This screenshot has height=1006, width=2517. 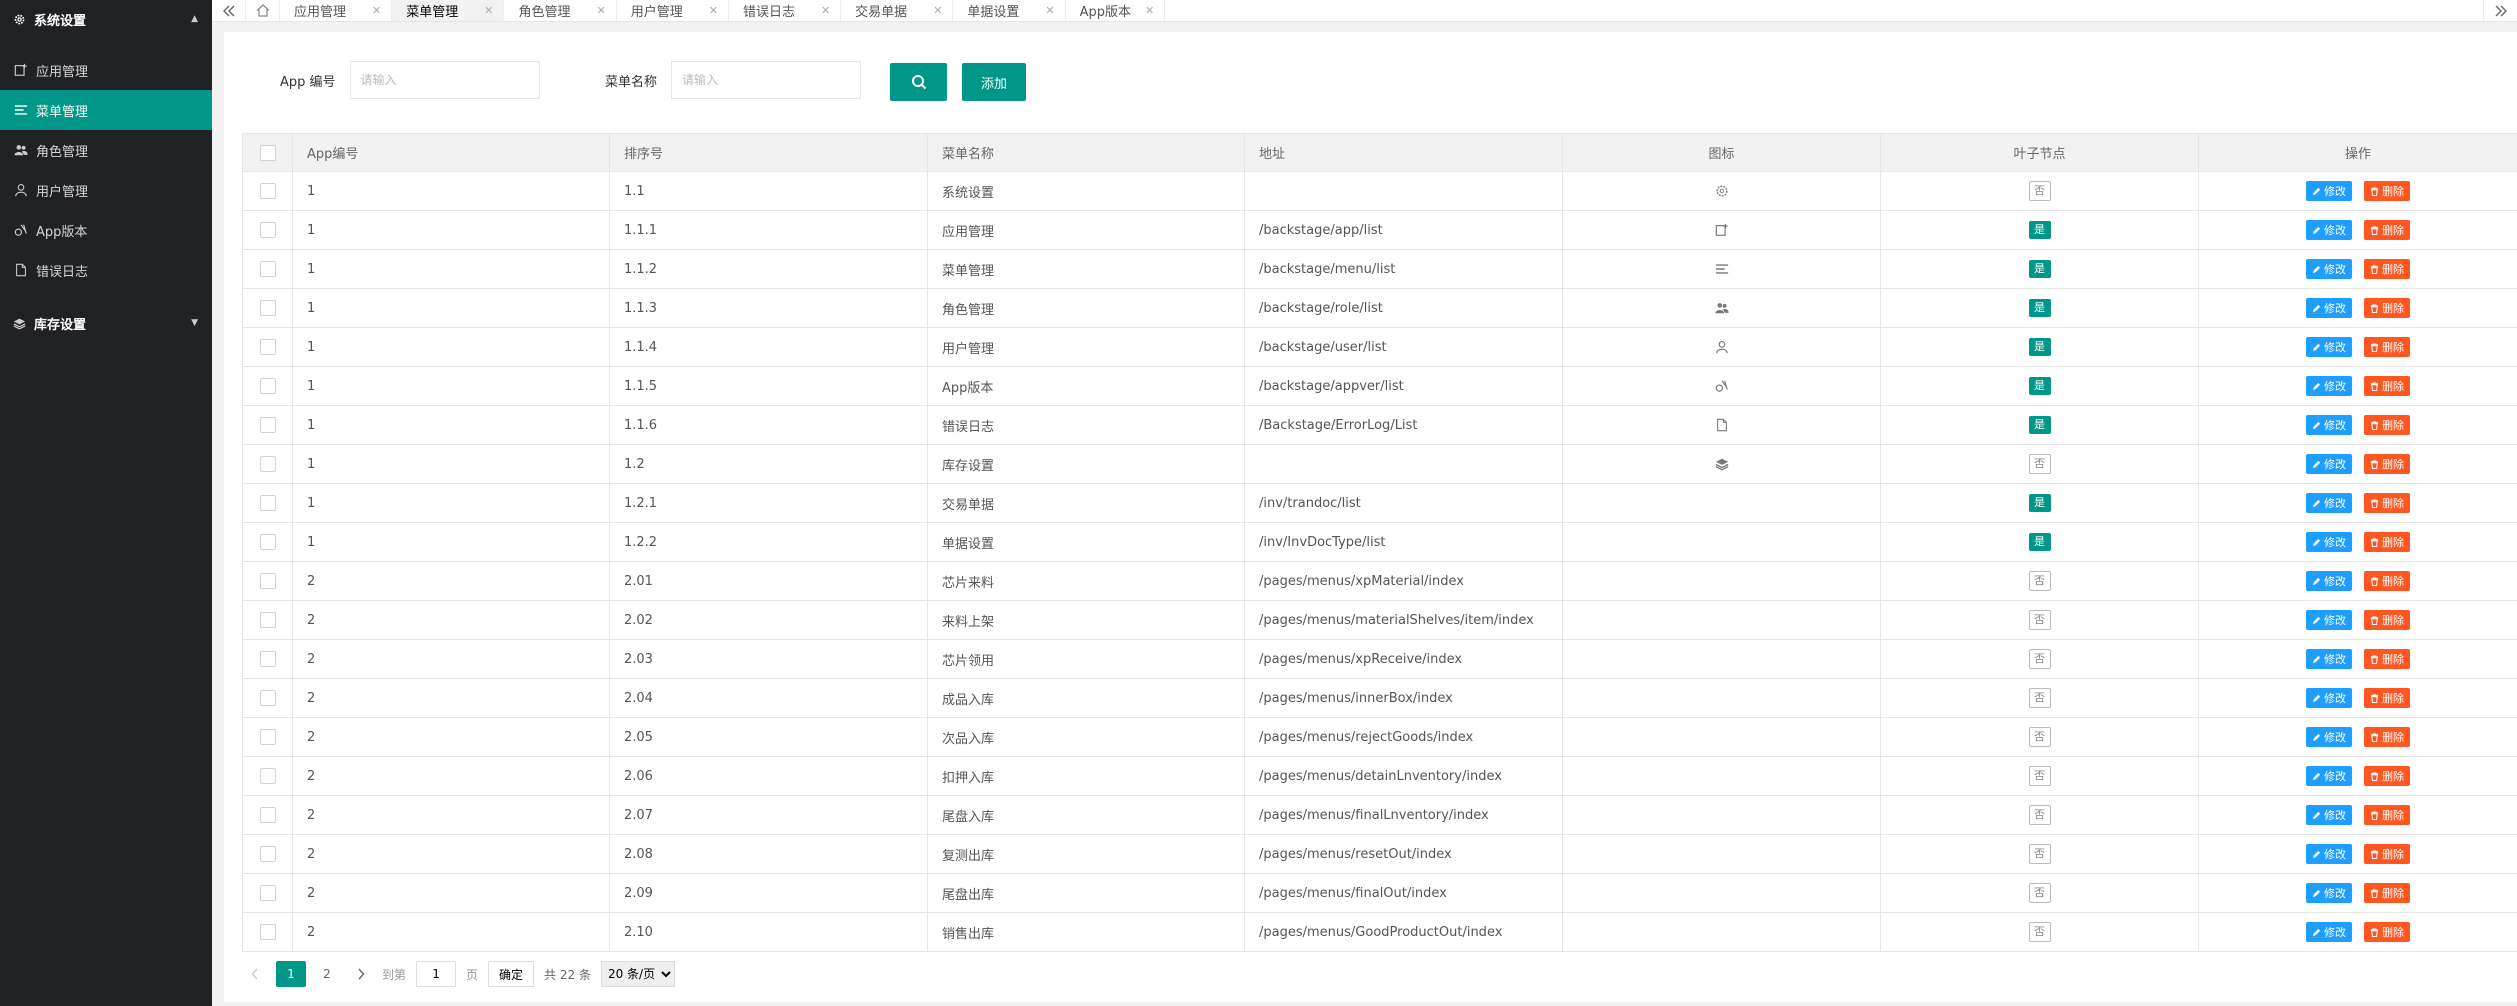 I want to click on app-number-input, so click(x=444, y=80).